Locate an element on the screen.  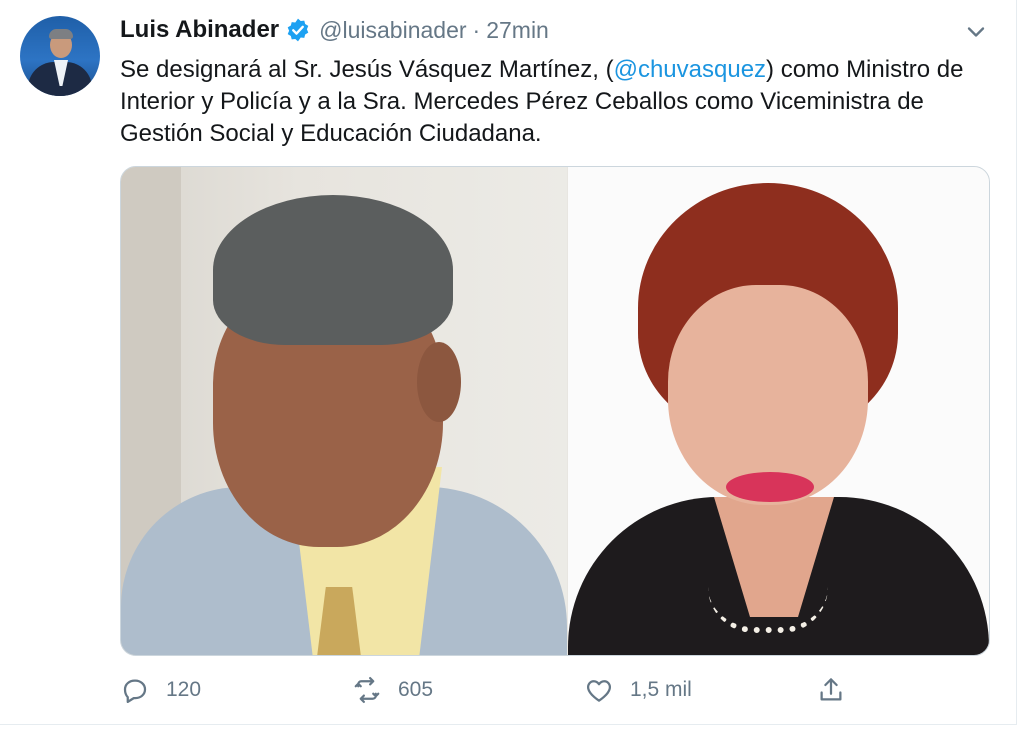
avatar-hair is located at coordinates (61, 34).